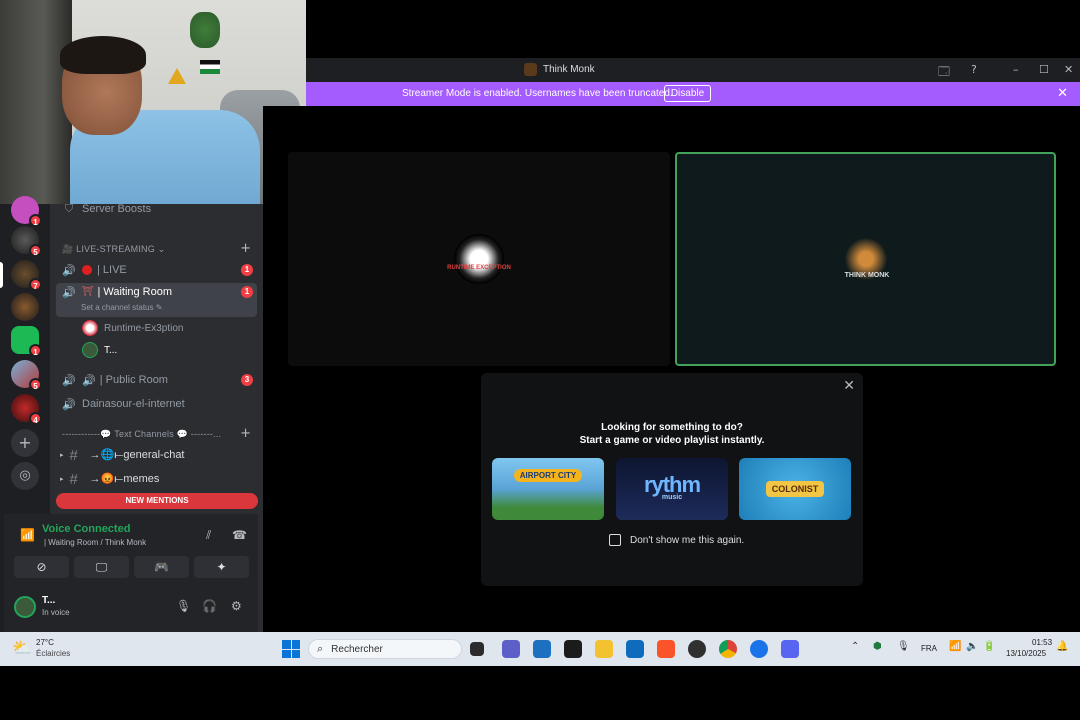  I want to click on settings-gear-icon: ⚙, so click(236, 606).